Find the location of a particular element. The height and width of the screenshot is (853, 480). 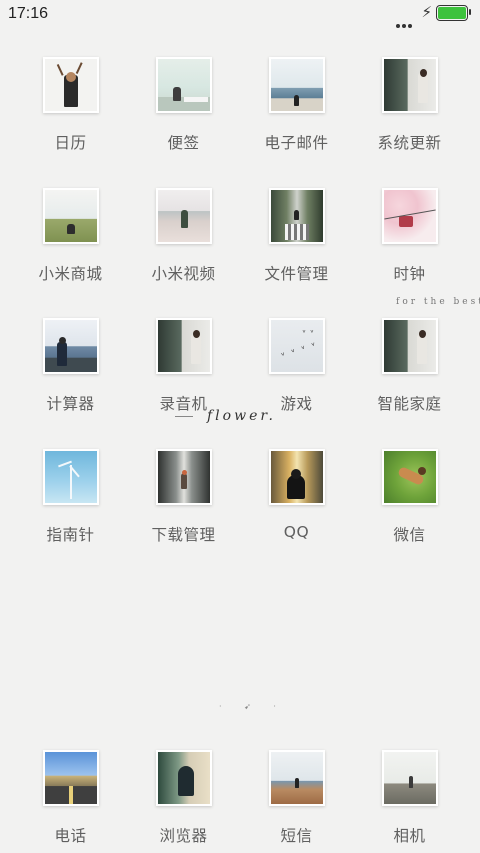

charging-bolt-icon: ⚡ is located at coordinates (426, 12).